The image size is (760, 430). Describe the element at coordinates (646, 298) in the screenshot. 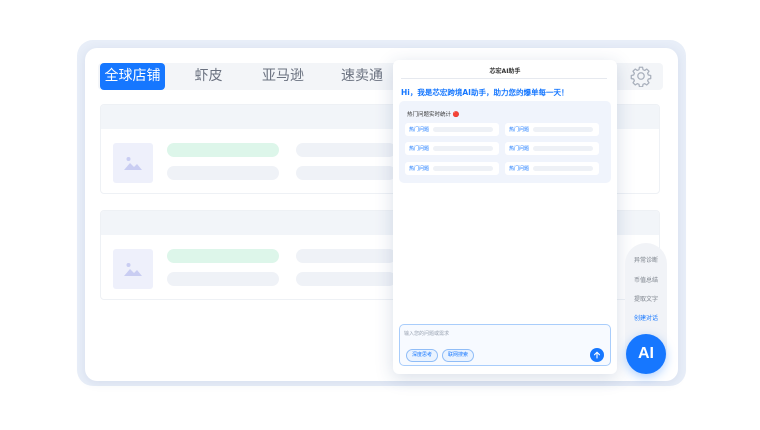

I see `menu-extract-text: 提取文字` at that location.